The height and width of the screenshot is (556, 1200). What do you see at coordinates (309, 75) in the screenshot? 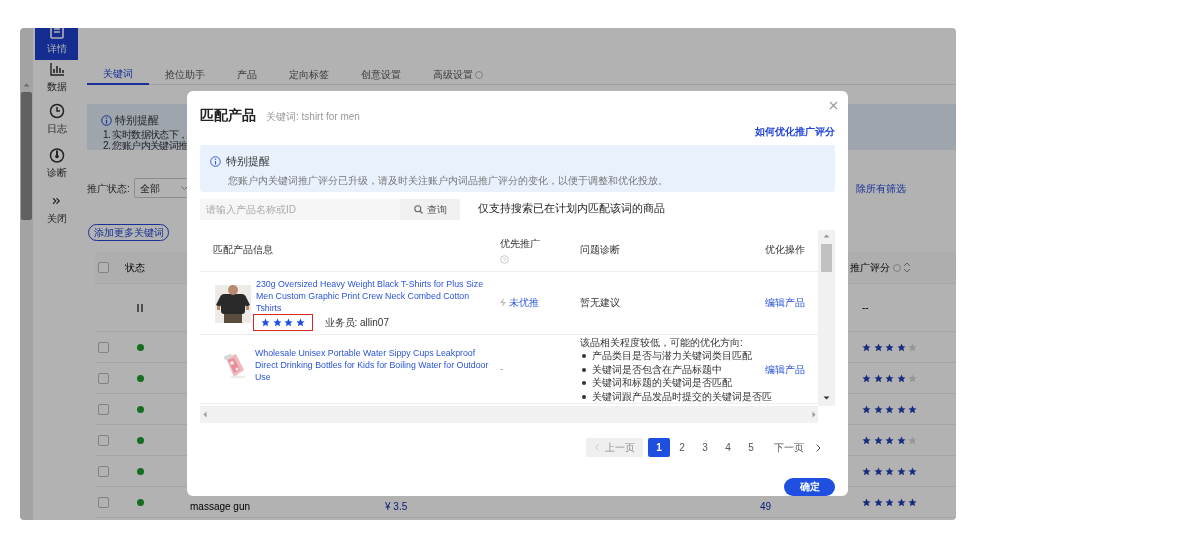
I see `tab: 定向标签` at bounding box center [309, 75].